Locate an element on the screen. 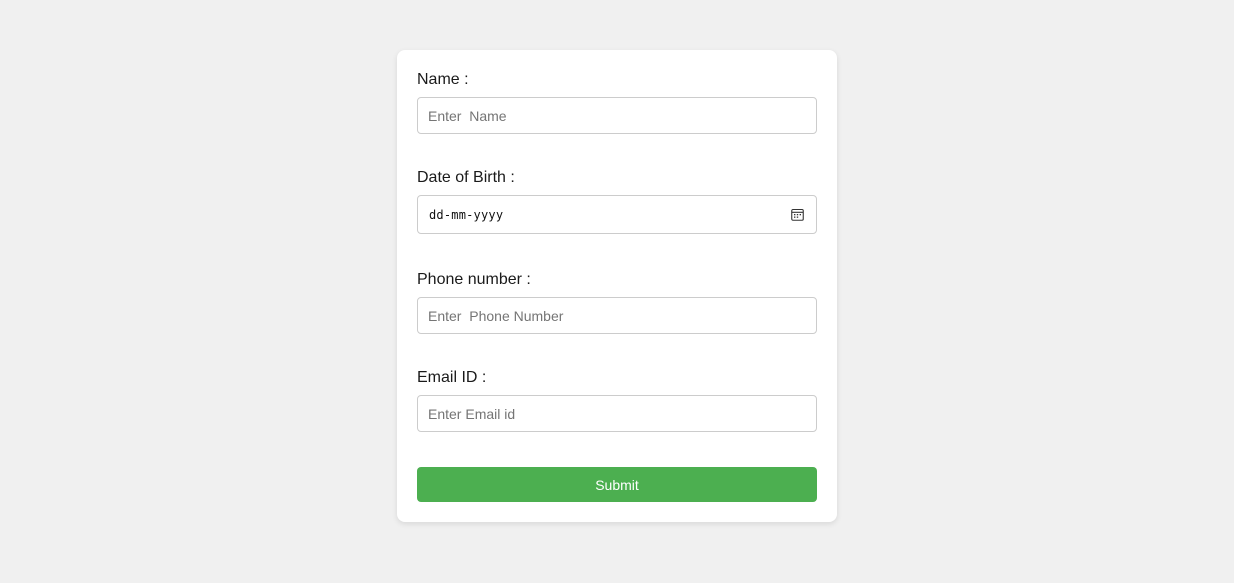 The image size is (1234, 583). submit-button: Submit is located at coordinates (617, 484).